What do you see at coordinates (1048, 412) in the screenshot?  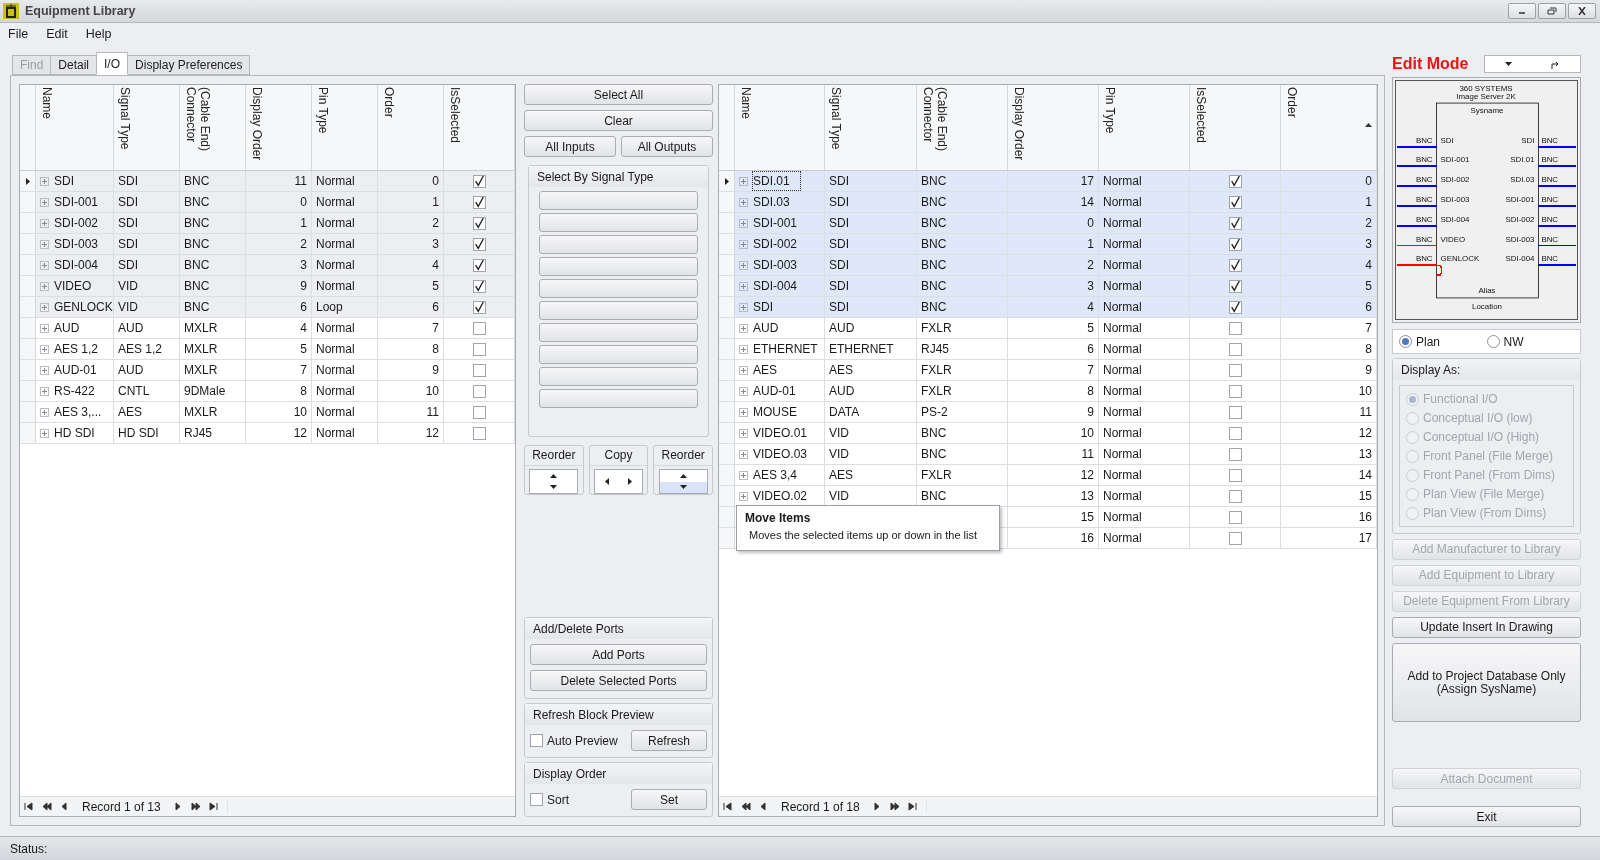 I see `grid-row: MOUSE DATA PS-2 9 Normal 11` at bounding box center [1048, 412].